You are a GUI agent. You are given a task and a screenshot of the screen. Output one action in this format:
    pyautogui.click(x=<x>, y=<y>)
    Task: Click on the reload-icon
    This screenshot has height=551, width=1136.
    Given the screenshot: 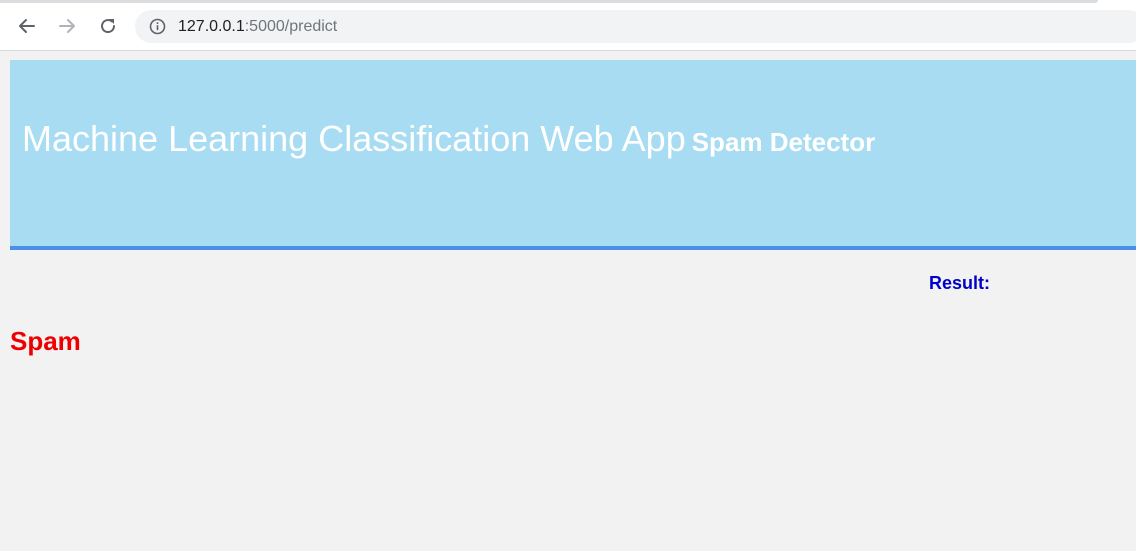 What is the action you would take?
    pyautogui.click(x=108, y=26)
    